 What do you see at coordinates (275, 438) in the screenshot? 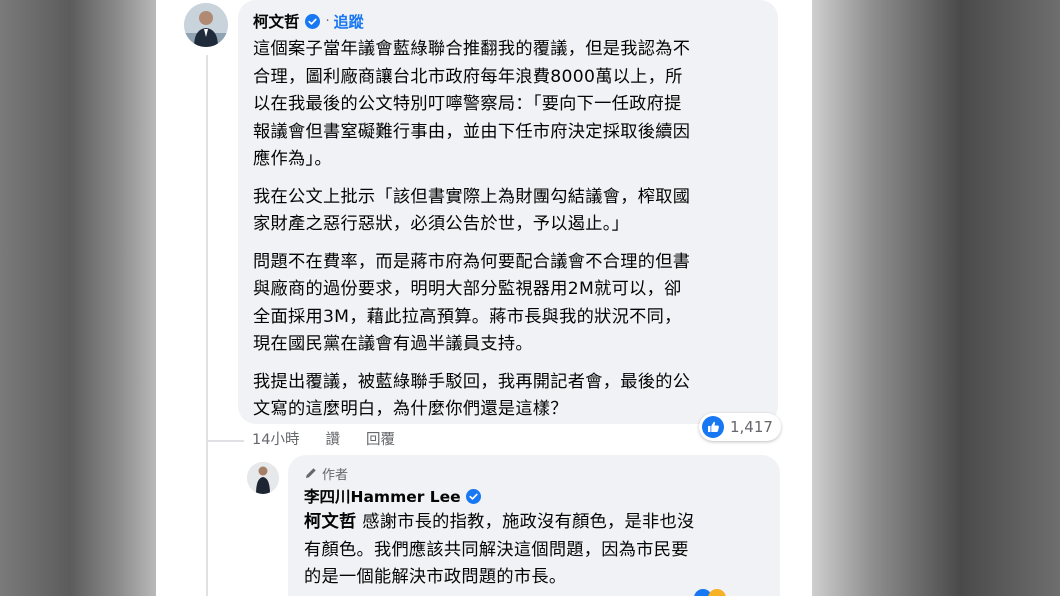
I see `comment-timestamp: 14小時` at bounding box center [275, 438].